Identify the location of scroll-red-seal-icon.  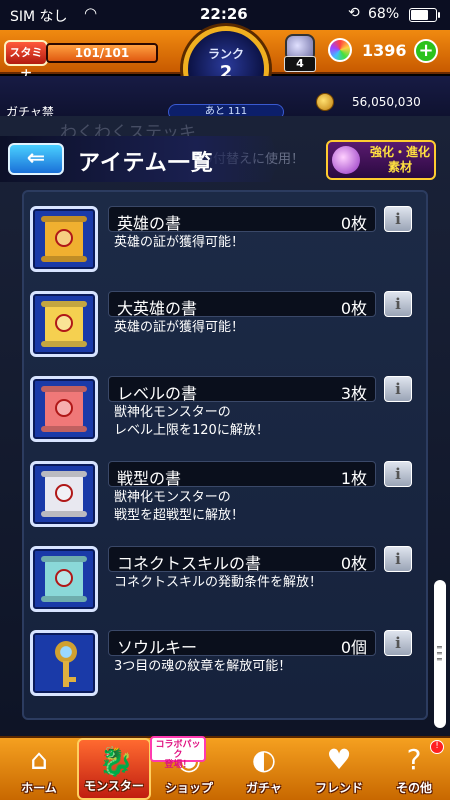
(64, 239).